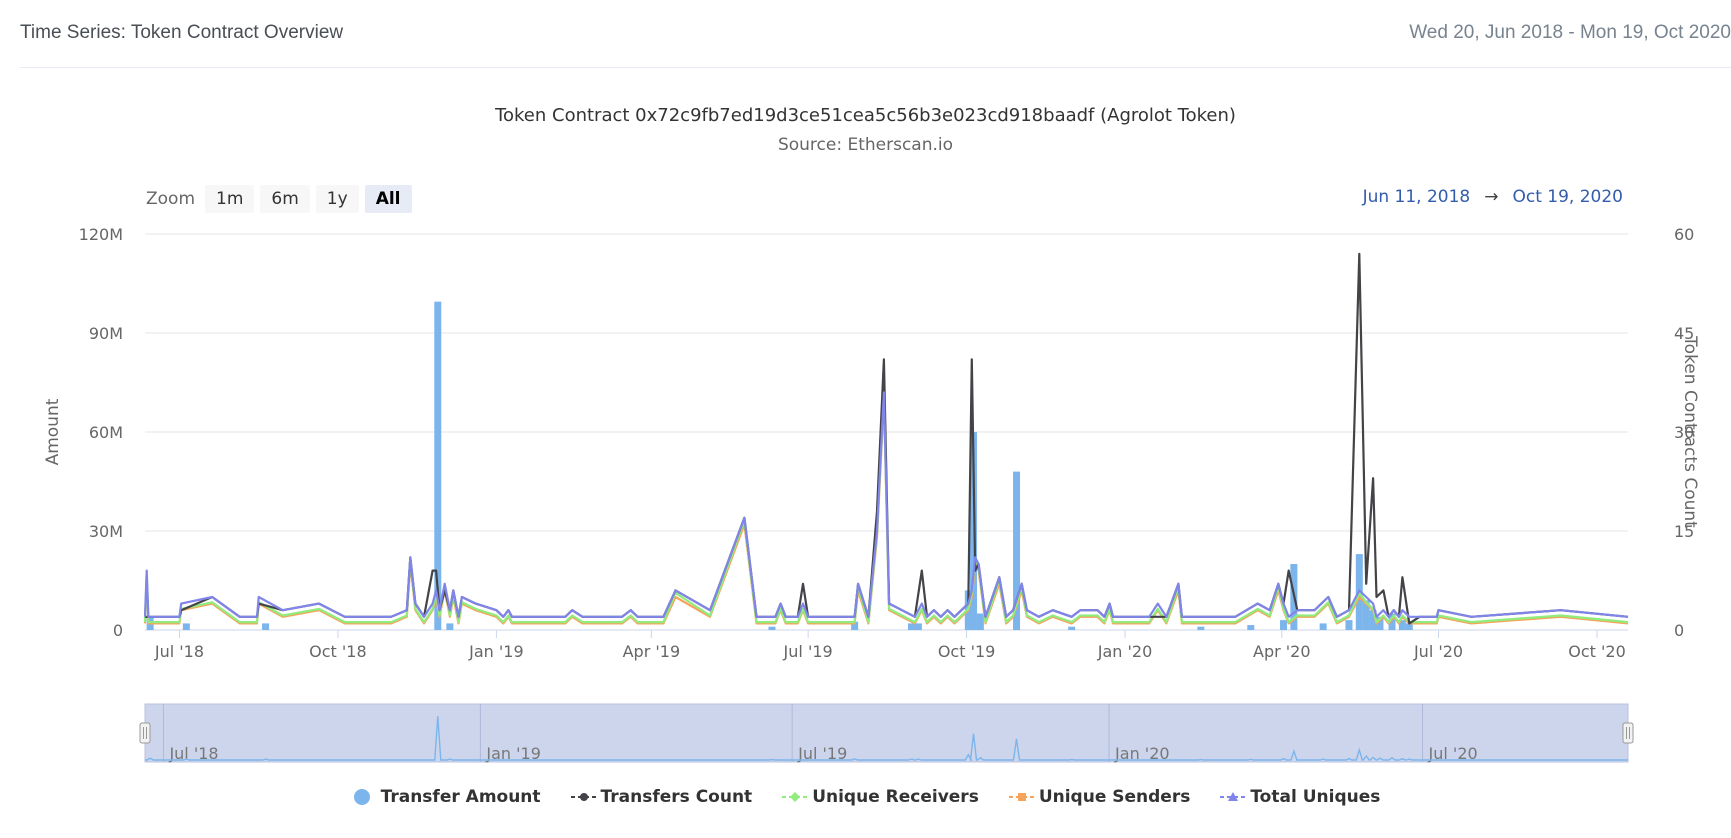  Describe the element at coordinates (179, 651) in the screenshot. I see `x-tick-label: Jul '18` at that location.